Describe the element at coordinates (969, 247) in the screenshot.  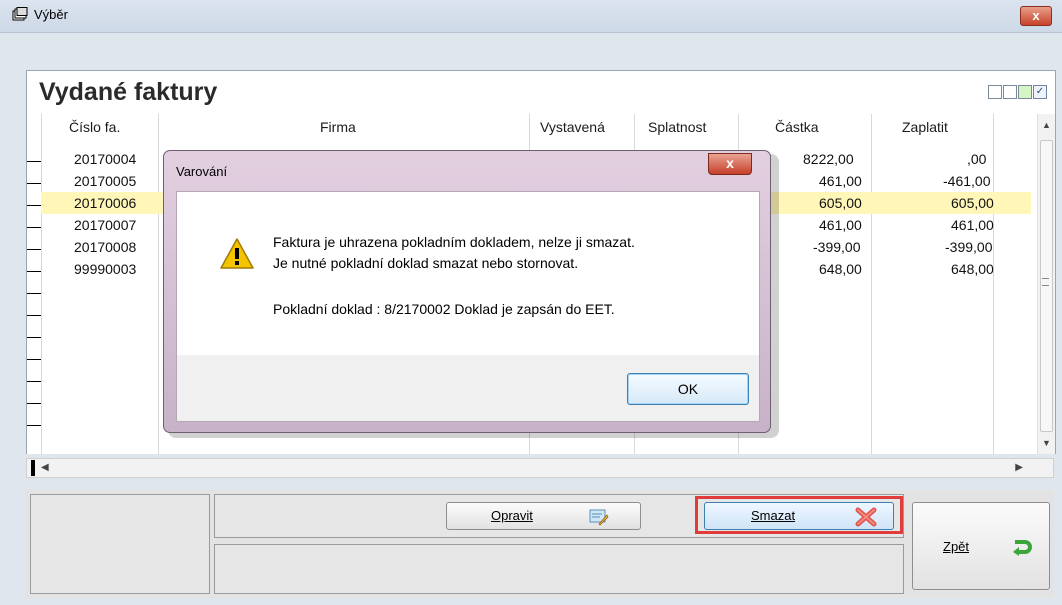
I see `cell-zaplatit: -399,00` at that location.